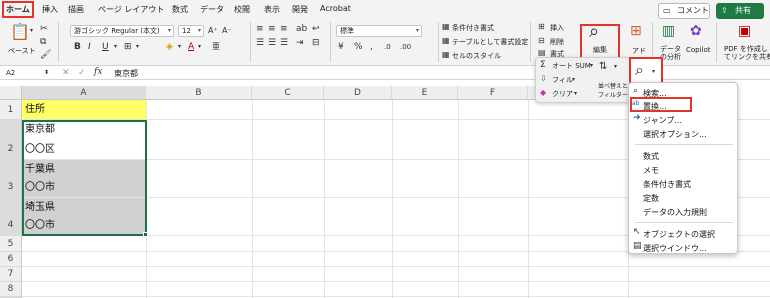  What do you see at coordinates (20, 32) in the screenshot?
I see `paste-icon: 📋` at bounding box center [20, 32].